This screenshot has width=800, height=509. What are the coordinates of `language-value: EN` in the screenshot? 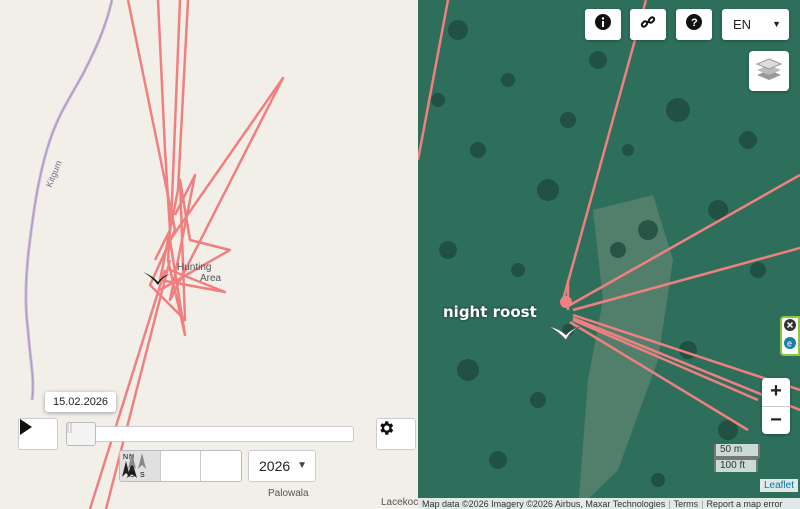 It's located at (742, 24).